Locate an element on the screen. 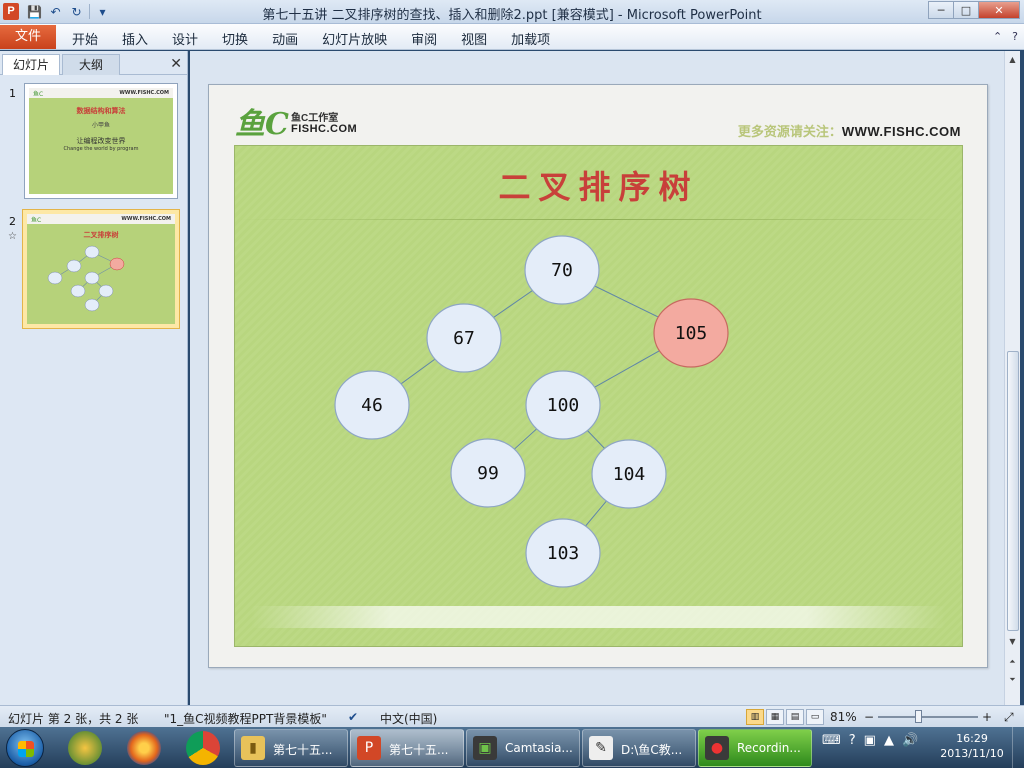 Image resolution: width=1024 pixels, height=768 pixels. tab-slides: 幻灯片 is located at coordinates (31, 64).